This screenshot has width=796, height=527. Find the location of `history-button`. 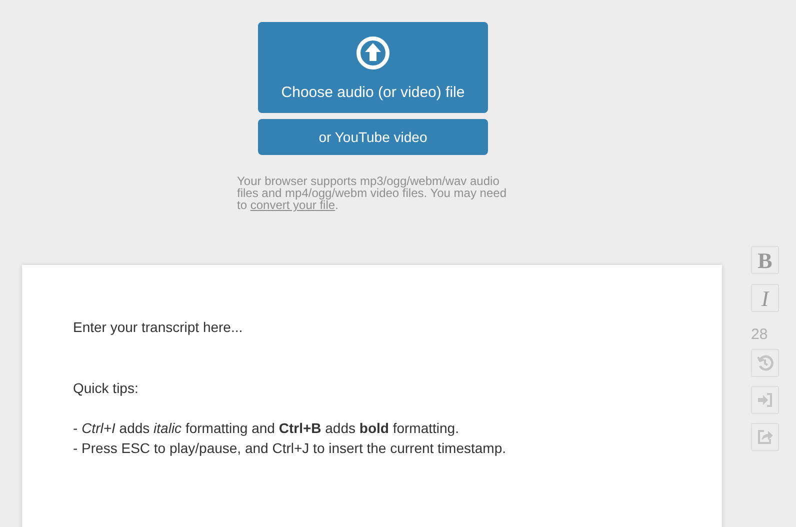

history-button is located at coordinates (765, 362).